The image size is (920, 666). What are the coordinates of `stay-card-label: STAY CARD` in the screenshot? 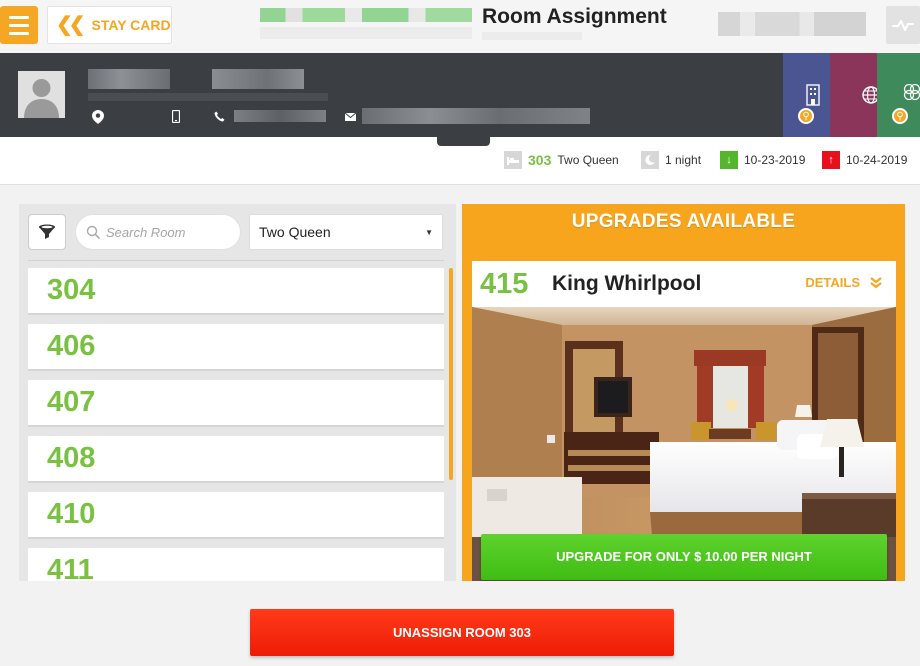 It's located at (131, 25).